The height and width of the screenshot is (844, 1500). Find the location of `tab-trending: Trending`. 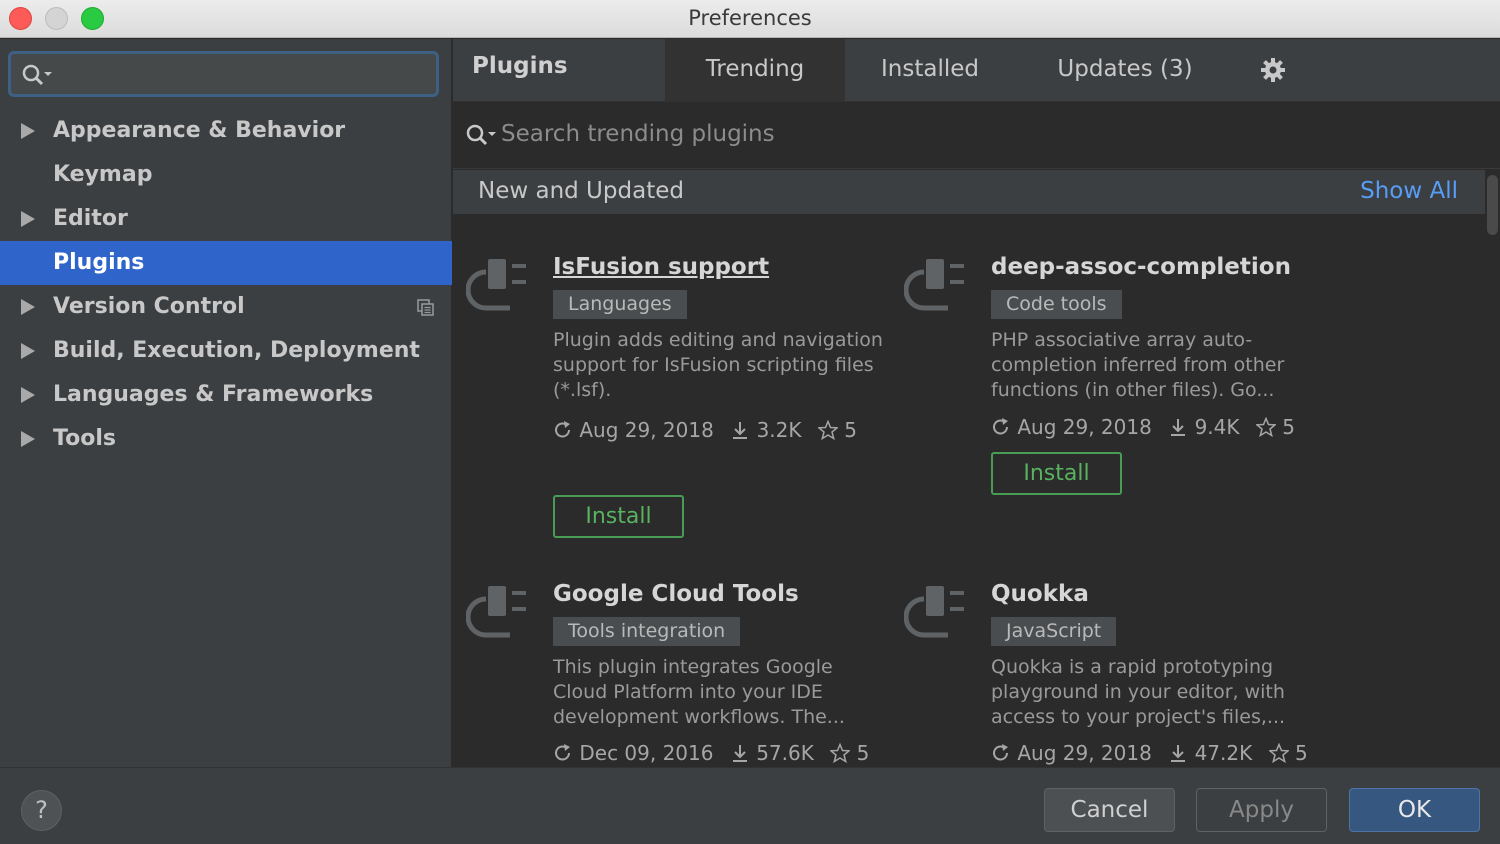

tab-trending: Trending is located at coordinates (755, 70).